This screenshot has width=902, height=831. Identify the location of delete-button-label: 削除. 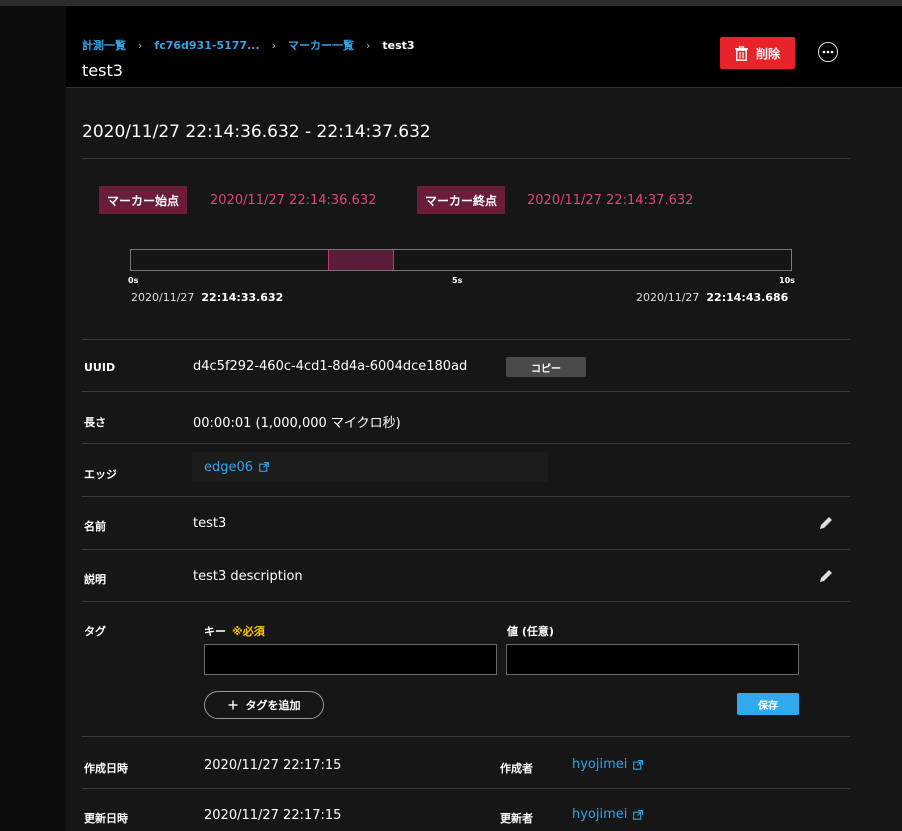
(767, 53).